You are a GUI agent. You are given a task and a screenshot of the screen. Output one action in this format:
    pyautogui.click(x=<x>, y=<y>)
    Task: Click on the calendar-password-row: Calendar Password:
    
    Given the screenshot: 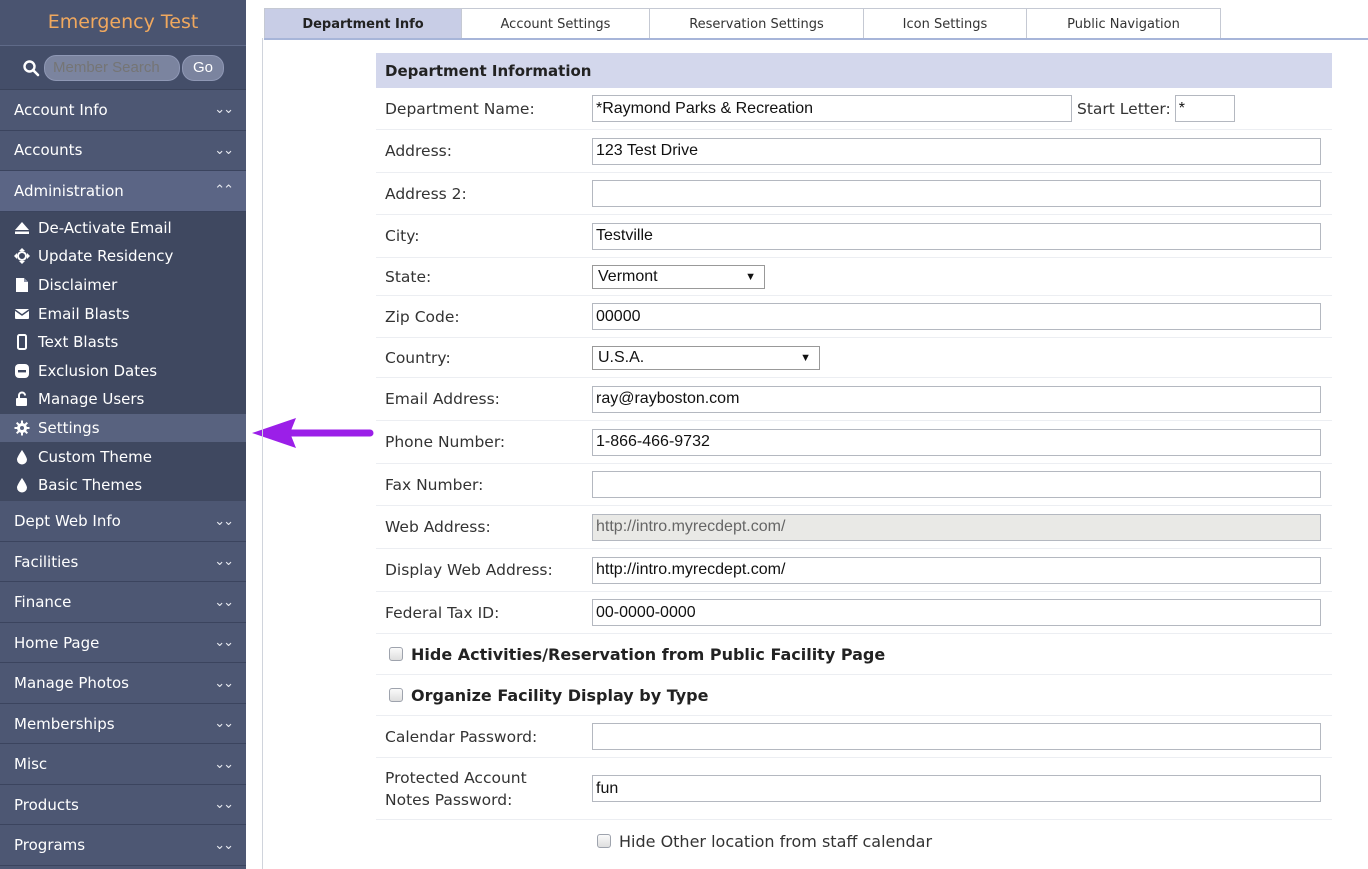 What is the action you would take?
    pyautogui.click(x=854, y=737)
    